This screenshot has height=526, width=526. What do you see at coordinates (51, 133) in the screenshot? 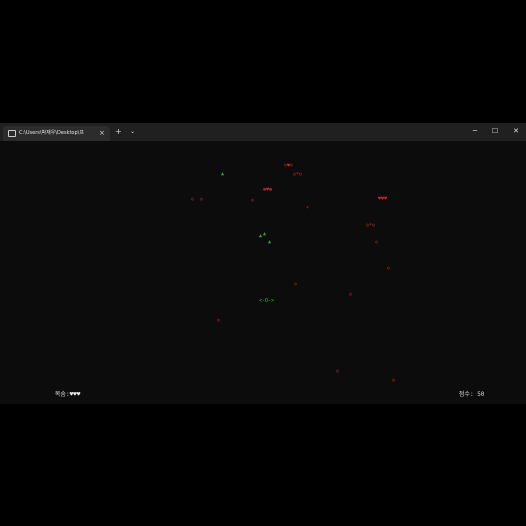
I see `tab-title: C:\Users\박재우\Desktop\프` at bounding box center [51, 133].